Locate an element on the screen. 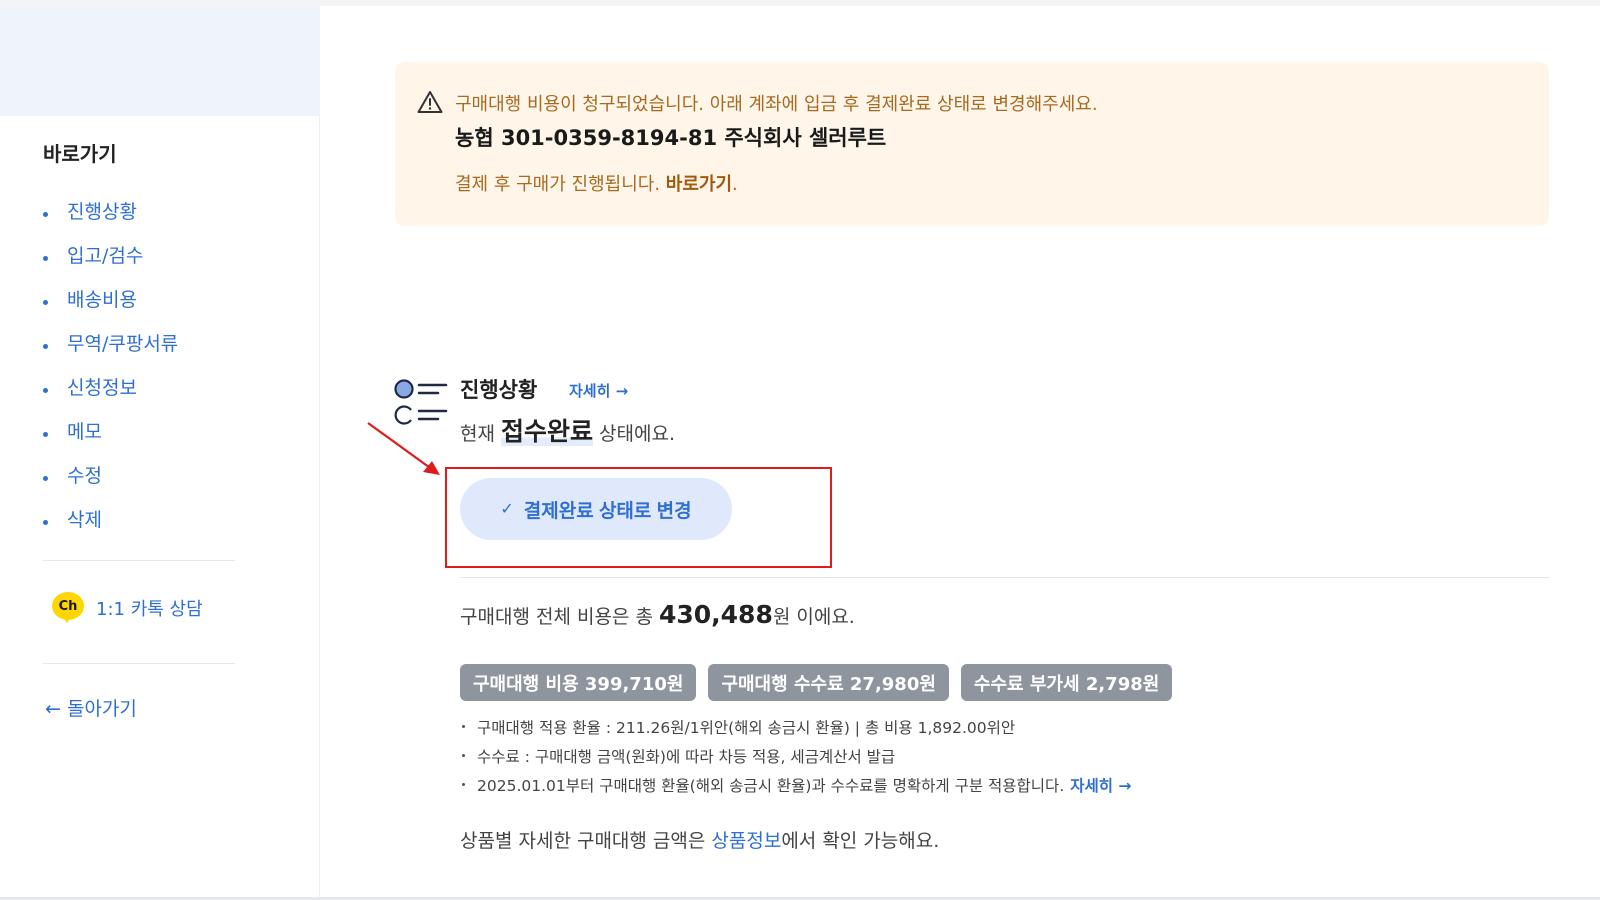 This screenshot has width=1600, height=900. nav-title: 바로가기 is located at coordinates (80, 154).